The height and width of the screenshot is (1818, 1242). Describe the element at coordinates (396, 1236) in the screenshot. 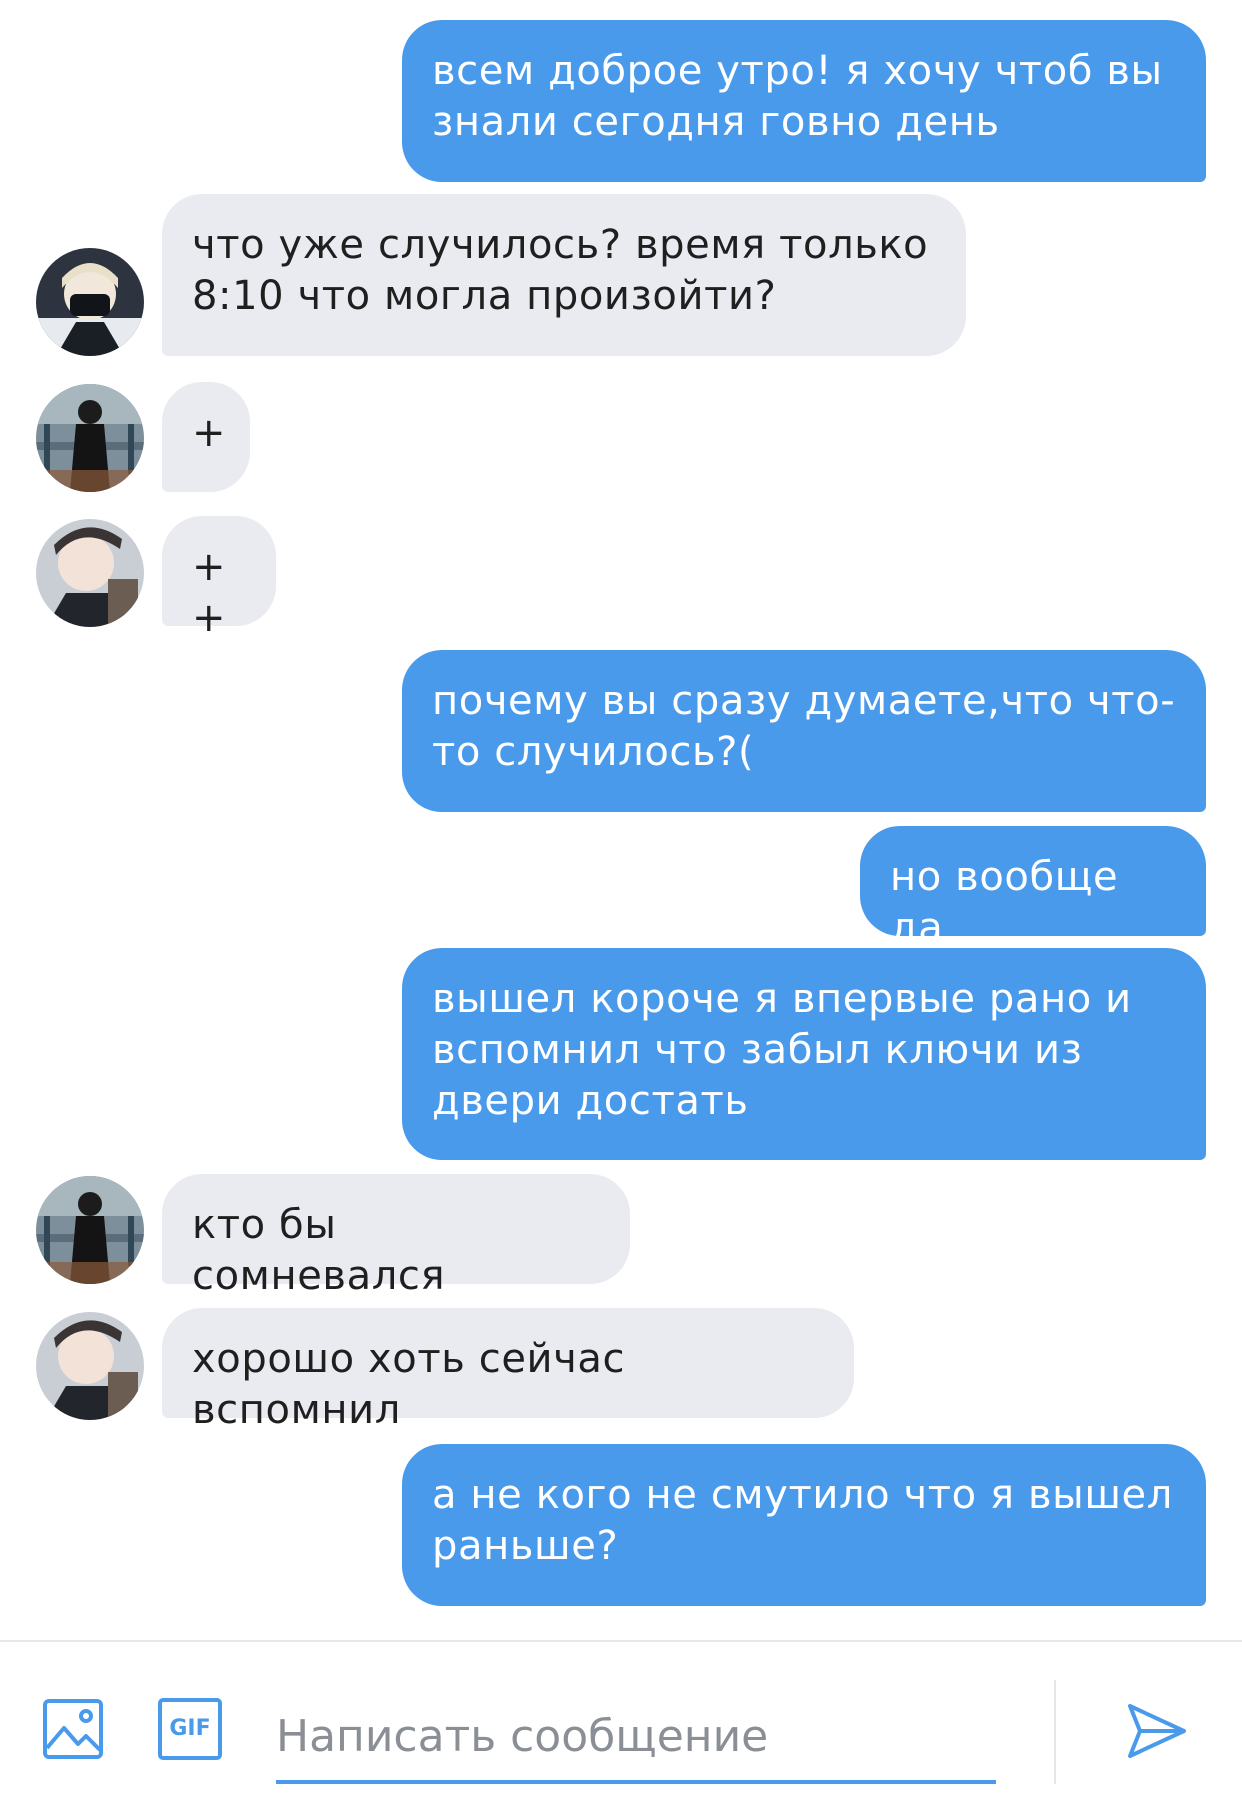

I see `message-incoming: кто бы сомневался` at that location.